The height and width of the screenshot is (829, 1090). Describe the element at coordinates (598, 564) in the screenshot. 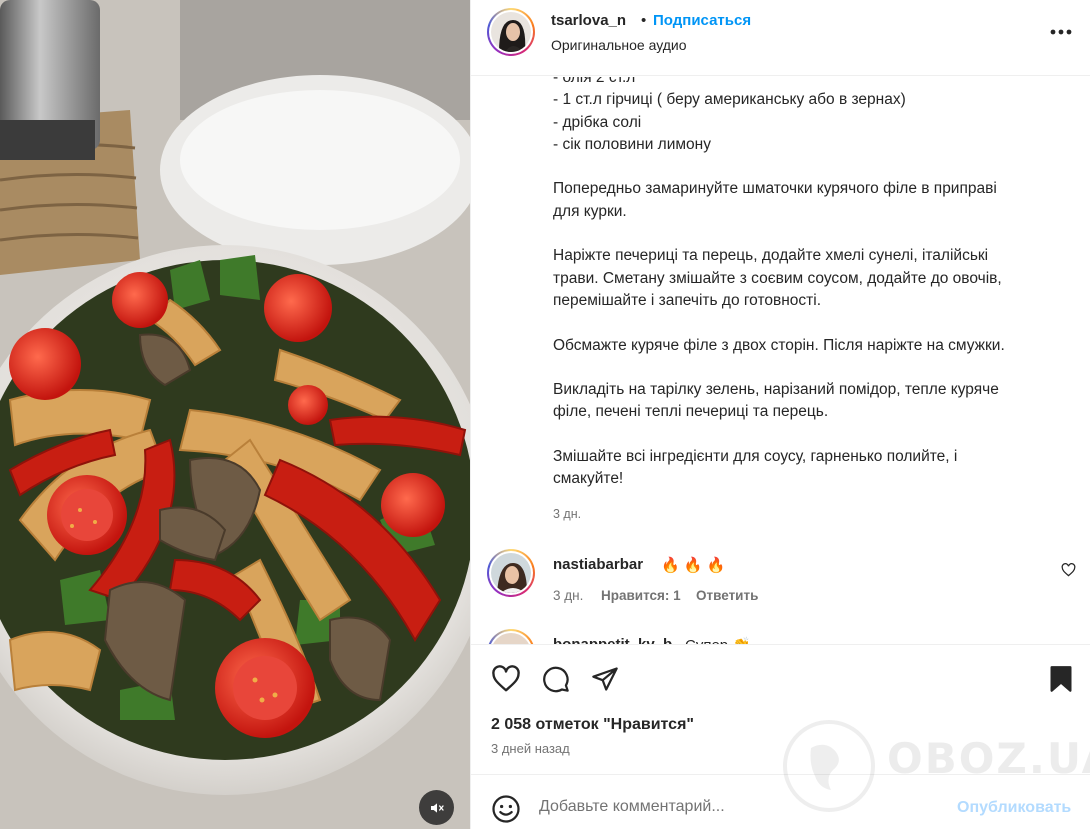

I see `comment-username: nastiabarbar` at that location.